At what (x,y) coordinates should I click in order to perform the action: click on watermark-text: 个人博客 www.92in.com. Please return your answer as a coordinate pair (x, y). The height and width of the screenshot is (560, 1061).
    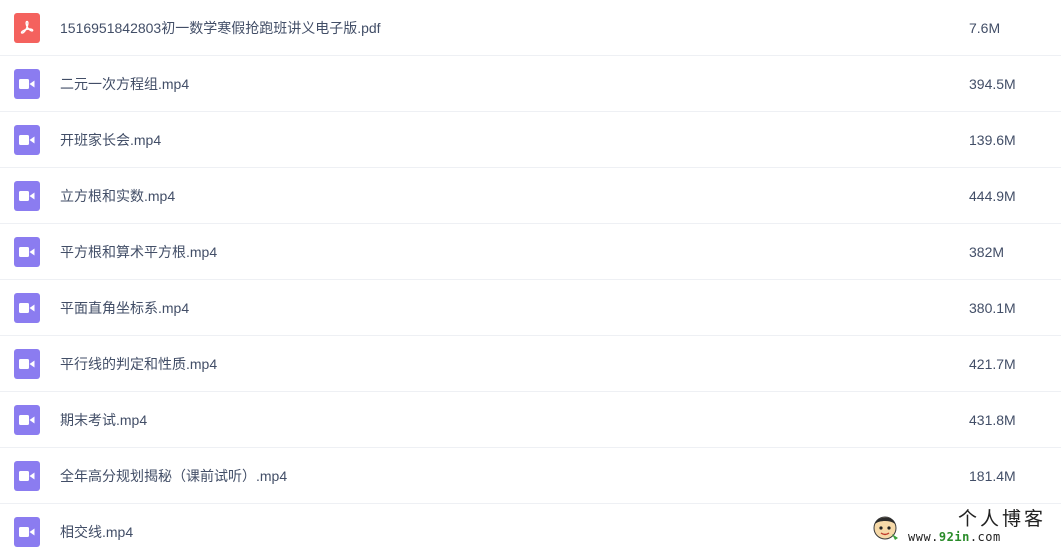
    Looking at the image, I should click on (977, 526).